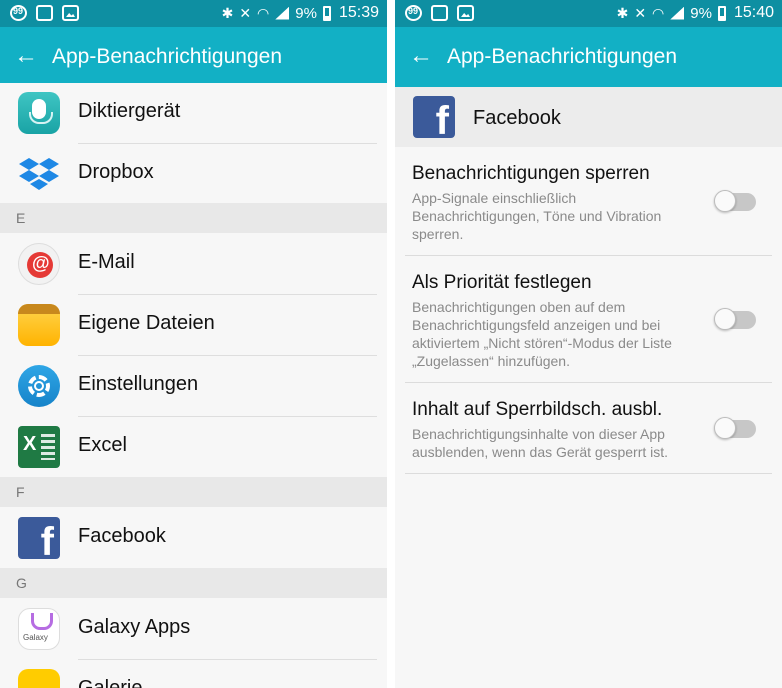 The width and height of the screenshot is (782, 688). Describe the element at coordinates (39, 629) in the screenshot. I see `galaxy-apps-icon` at that location.